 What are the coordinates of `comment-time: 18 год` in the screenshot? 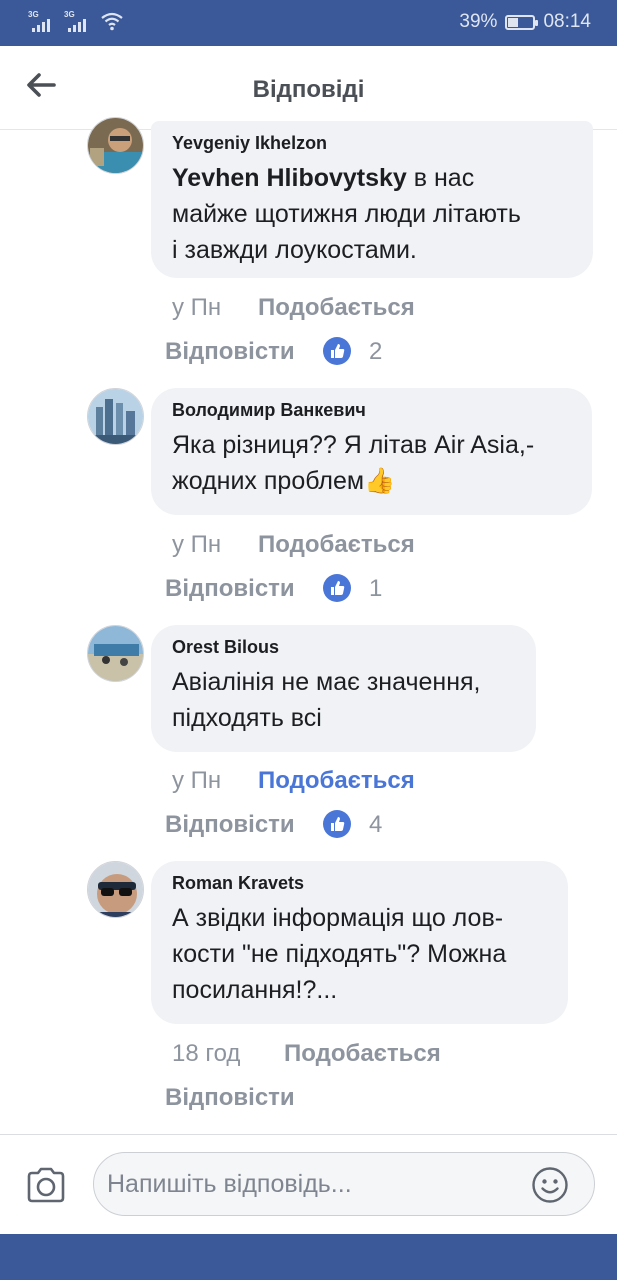 It's located at (206, 1053).